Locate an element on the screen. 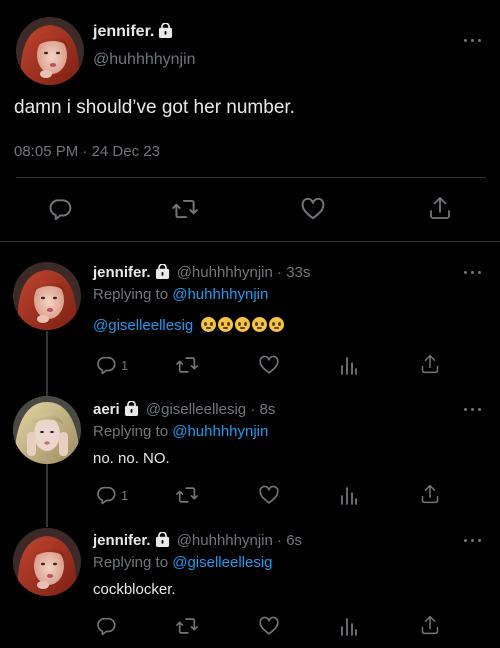 The width and height of the screenshot is (500, 648). mention-link: @giselleellesig is located at coordinates (143, 325).